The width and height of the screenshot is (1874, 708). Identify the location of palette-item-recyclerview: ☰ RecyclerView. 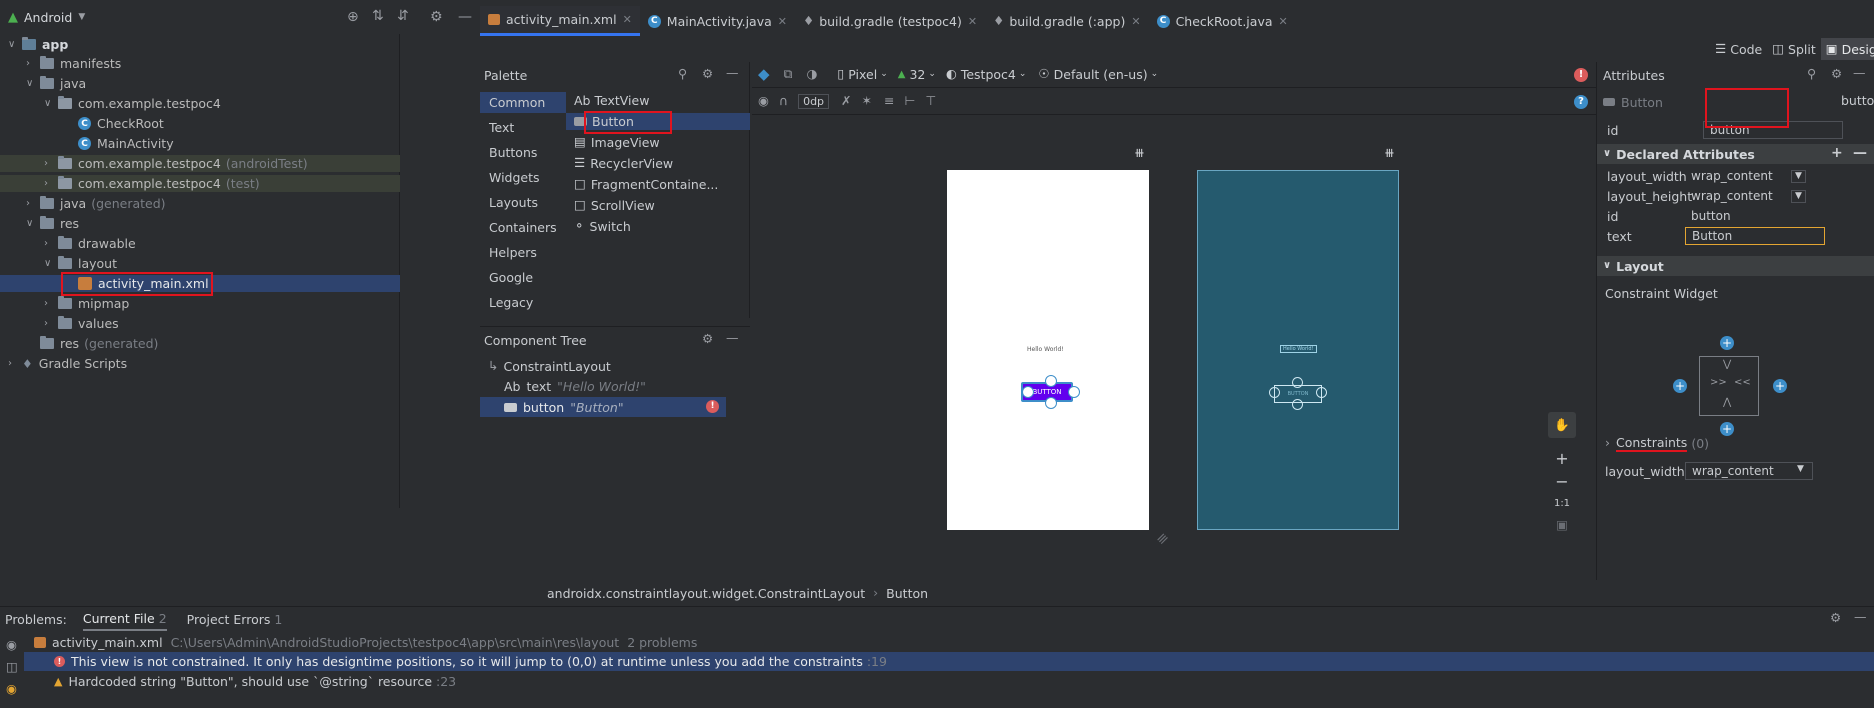
(619, 163).